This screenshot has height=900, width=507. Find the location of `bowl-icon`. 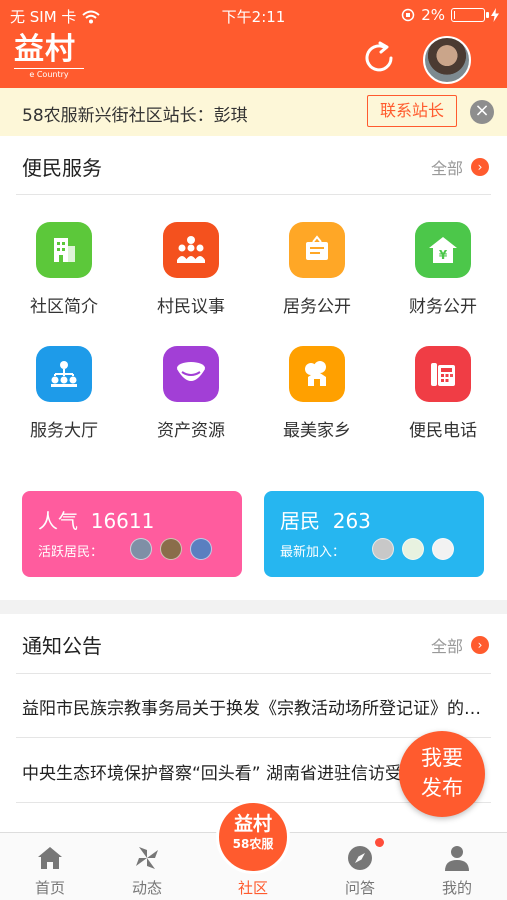

bowl-icon is located at coordinates (191, 374).